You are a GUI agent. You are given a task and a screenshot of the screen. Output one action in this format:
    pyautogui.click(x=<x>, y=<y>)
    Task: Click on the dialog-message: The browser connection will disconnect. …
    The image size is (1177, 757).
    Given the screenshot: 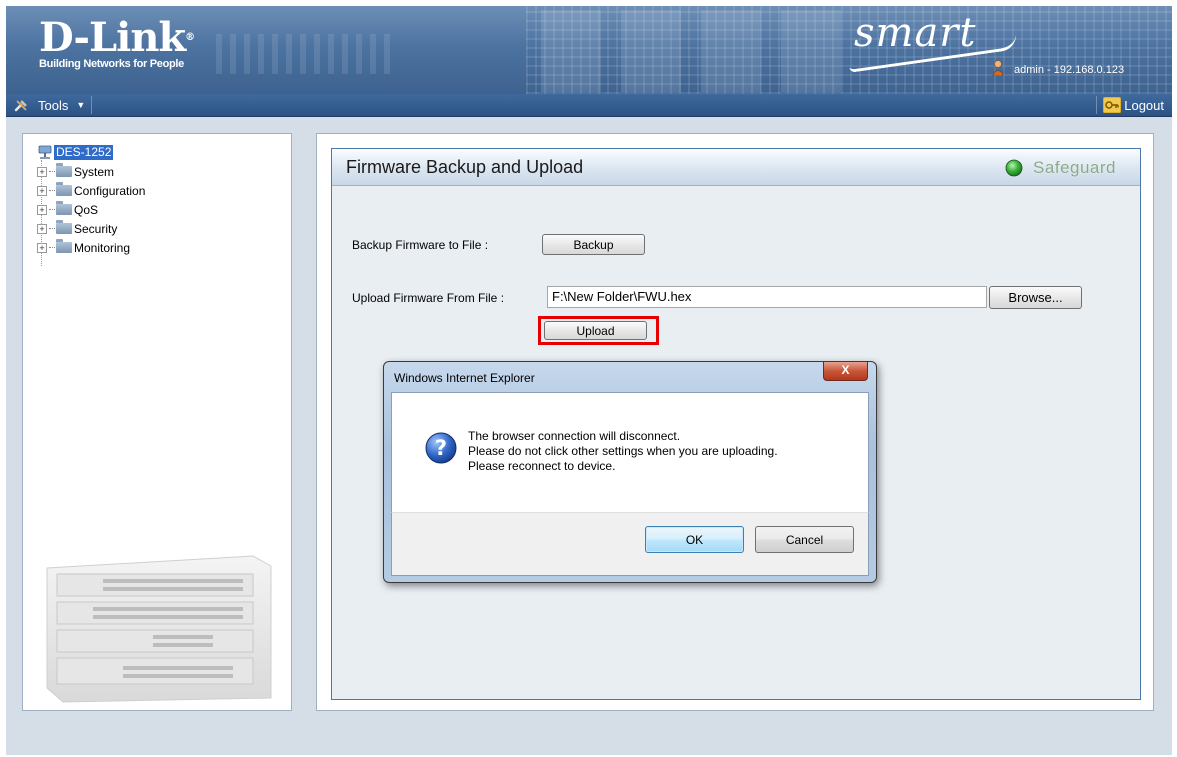 What is the action you would take?
    pyautogui.click(x=623, y=451)
    